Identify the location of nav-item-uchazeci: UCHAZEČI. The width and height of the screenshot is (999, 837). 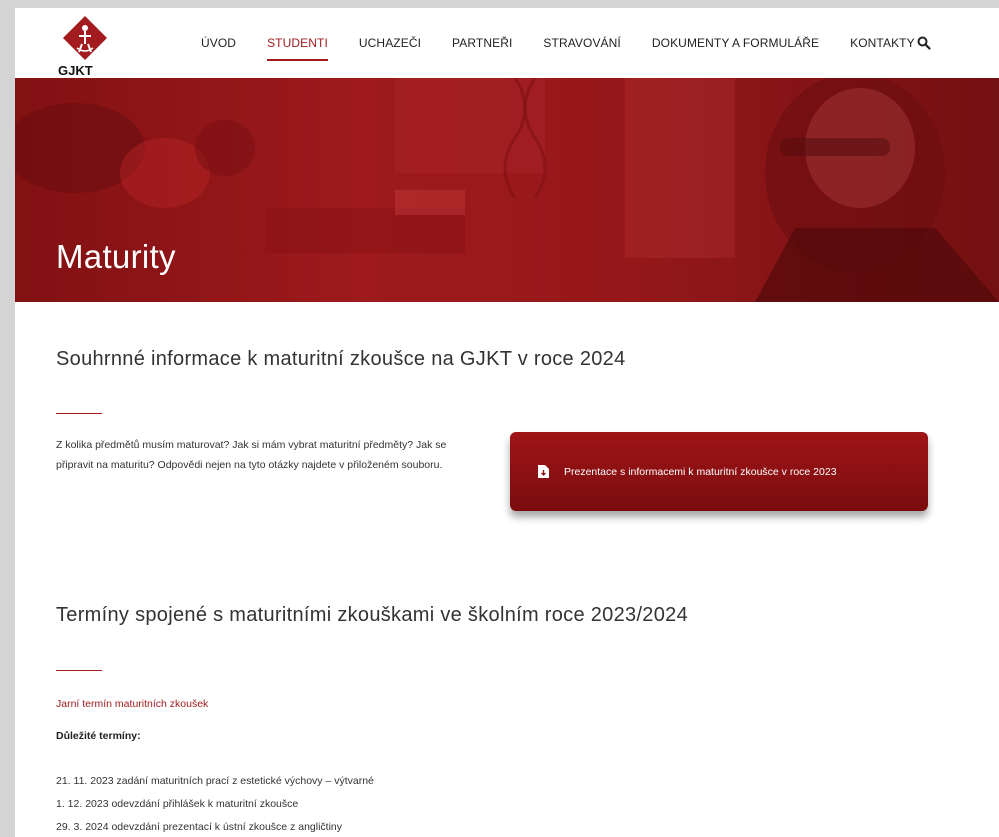
(390, 43).